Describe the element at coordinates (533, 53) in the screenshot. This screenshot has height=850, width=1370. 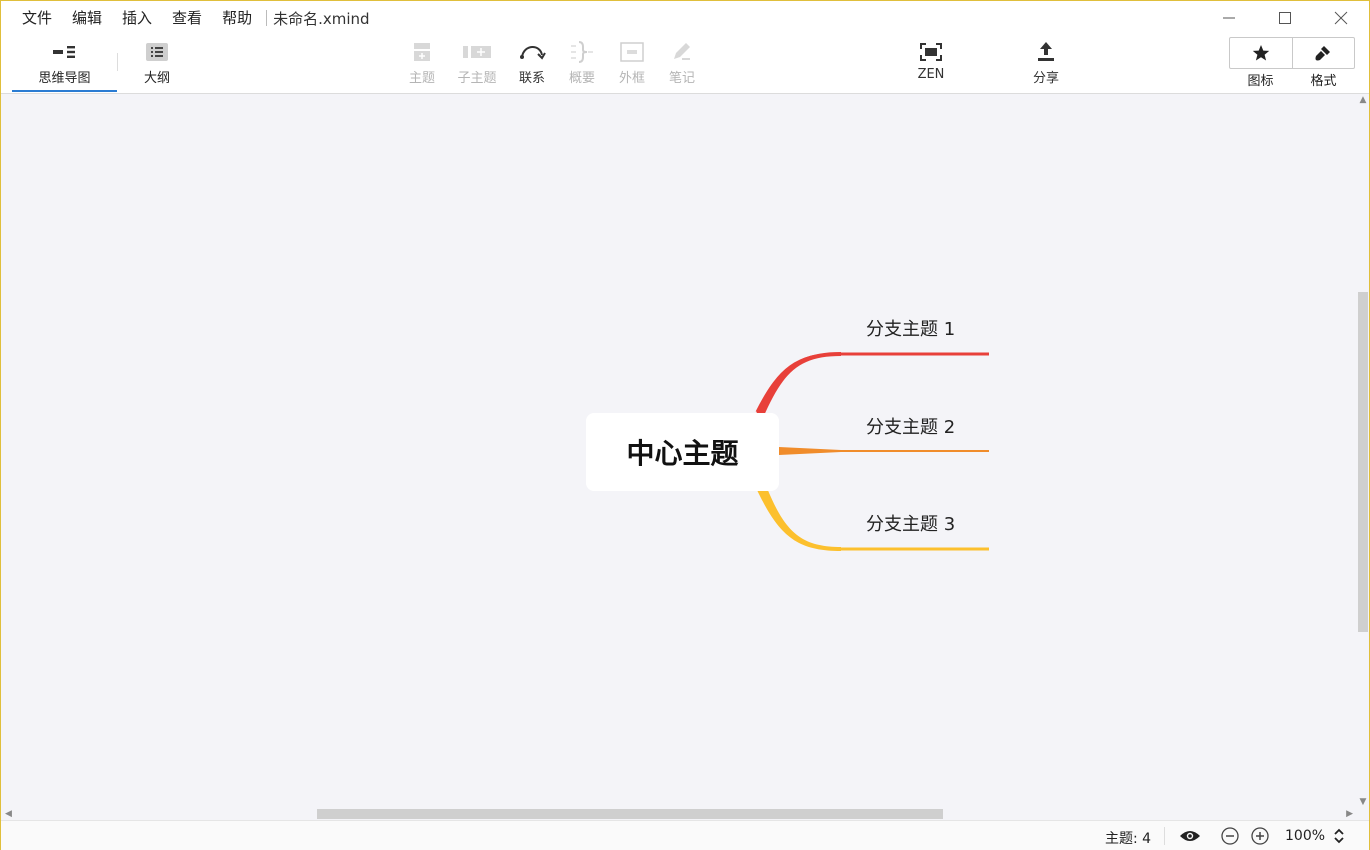
I see `relationship-icon` at that location.